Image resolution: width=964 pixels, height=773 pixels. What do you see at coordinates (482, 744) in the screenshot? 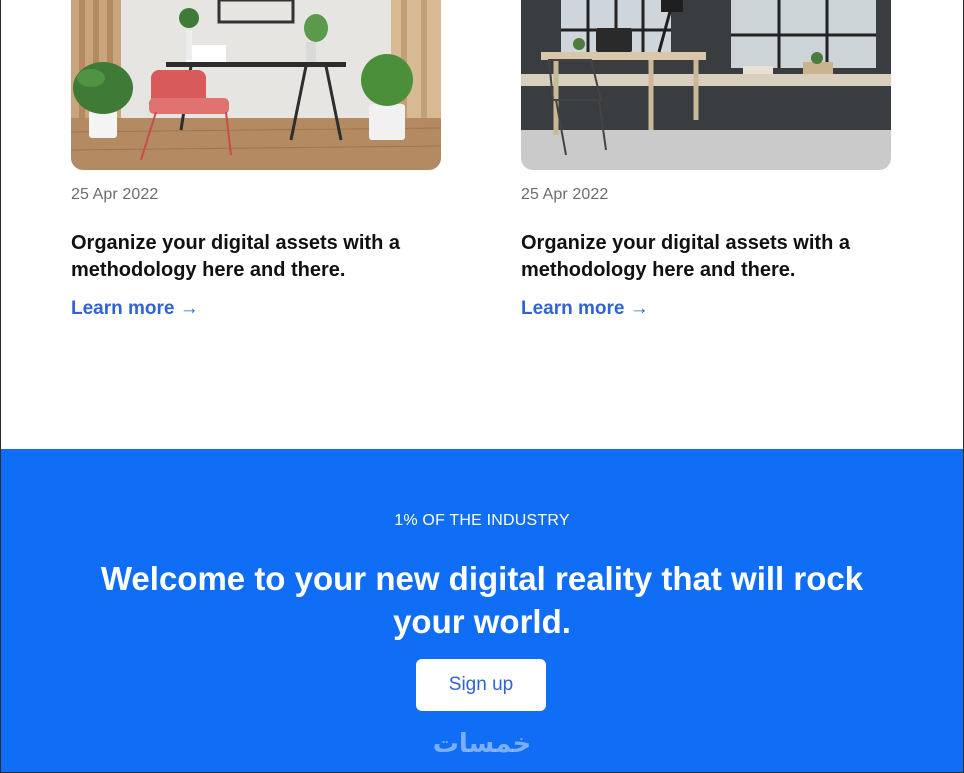
I see `watermark-logo: خمسات` at bounding box center [482, 744].